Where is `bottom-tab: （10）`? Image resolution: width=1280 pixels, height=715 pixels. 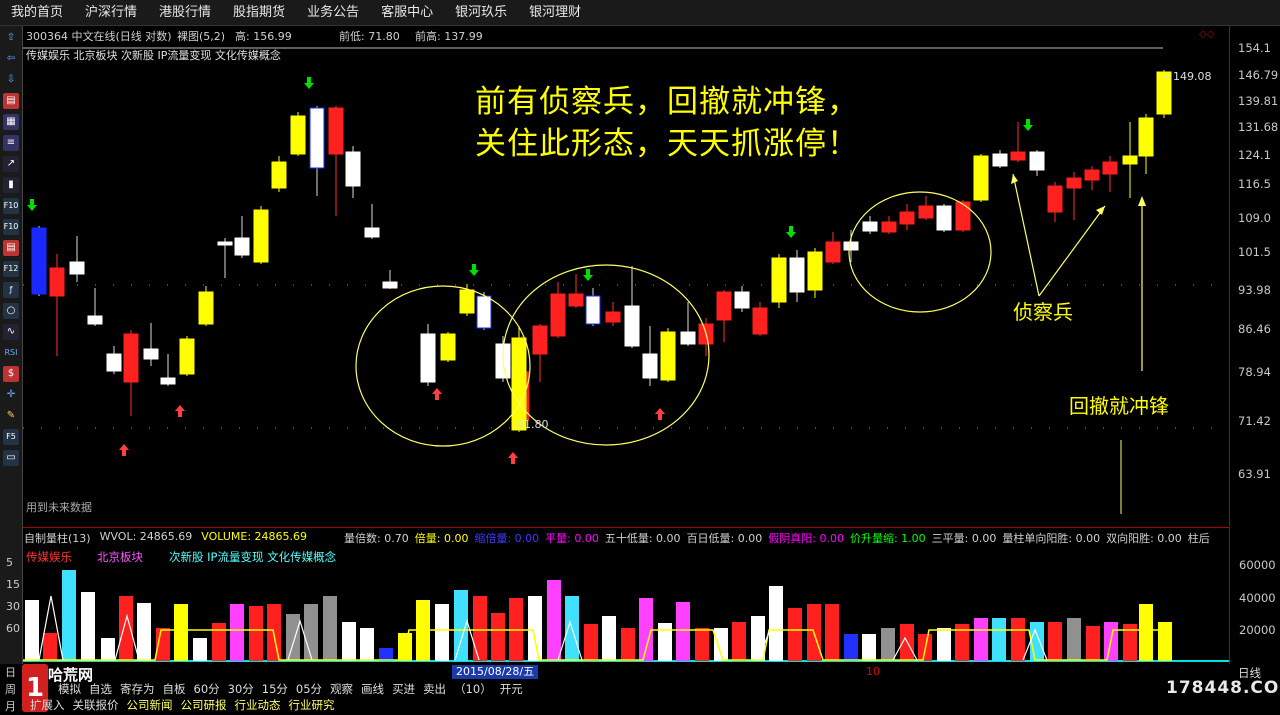 bottom-tab: （10） is located at coordinates (473, 689).